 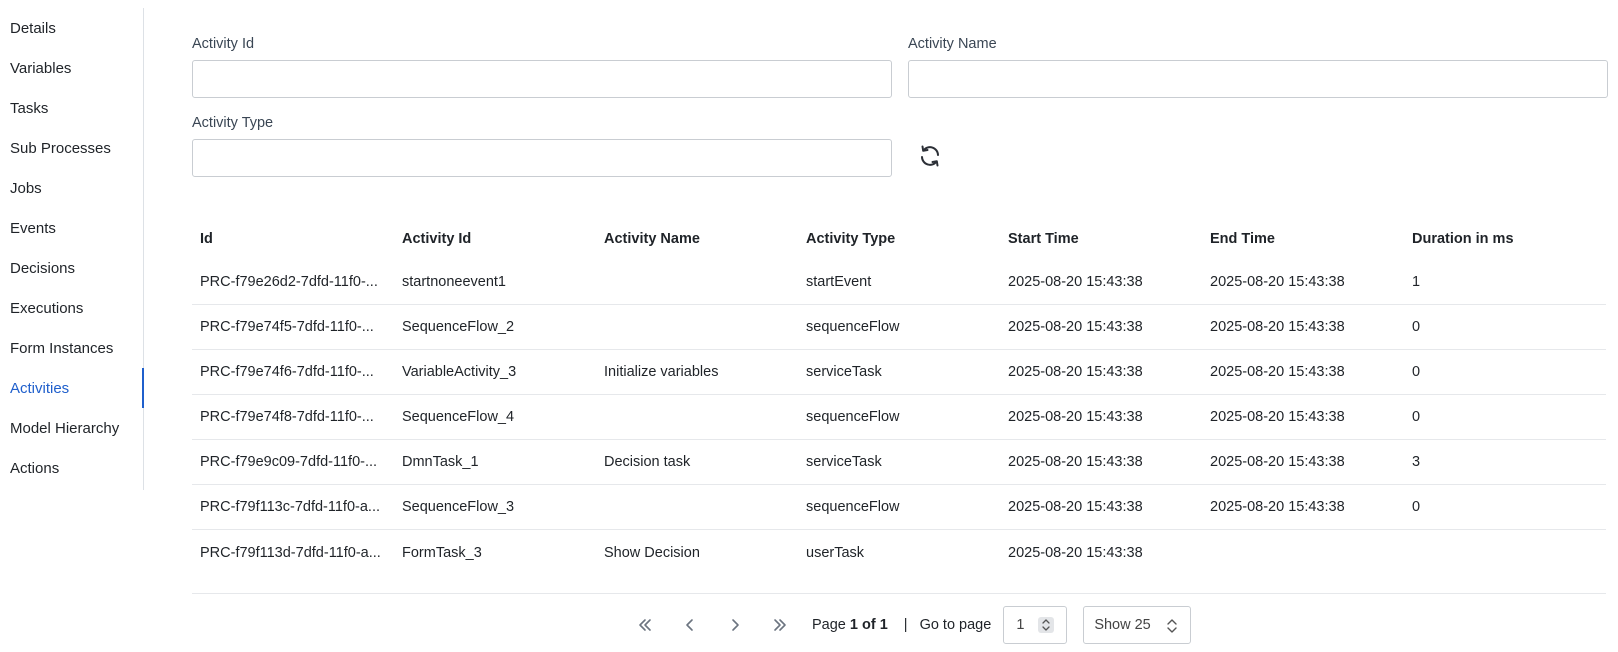 I want to click on chevrons-left-icon, so click(x=644, y=625).